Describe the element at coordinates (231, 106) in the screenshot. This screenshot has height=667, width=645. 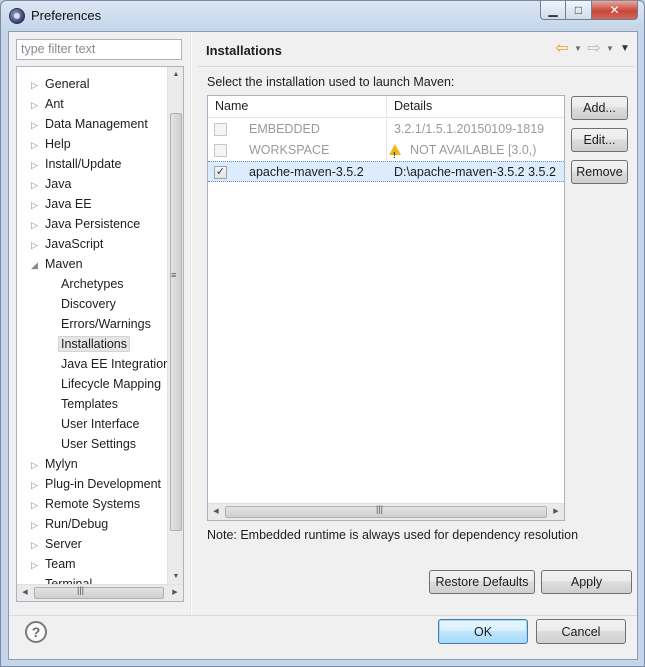
I see `column-header-name: Name` at that location.